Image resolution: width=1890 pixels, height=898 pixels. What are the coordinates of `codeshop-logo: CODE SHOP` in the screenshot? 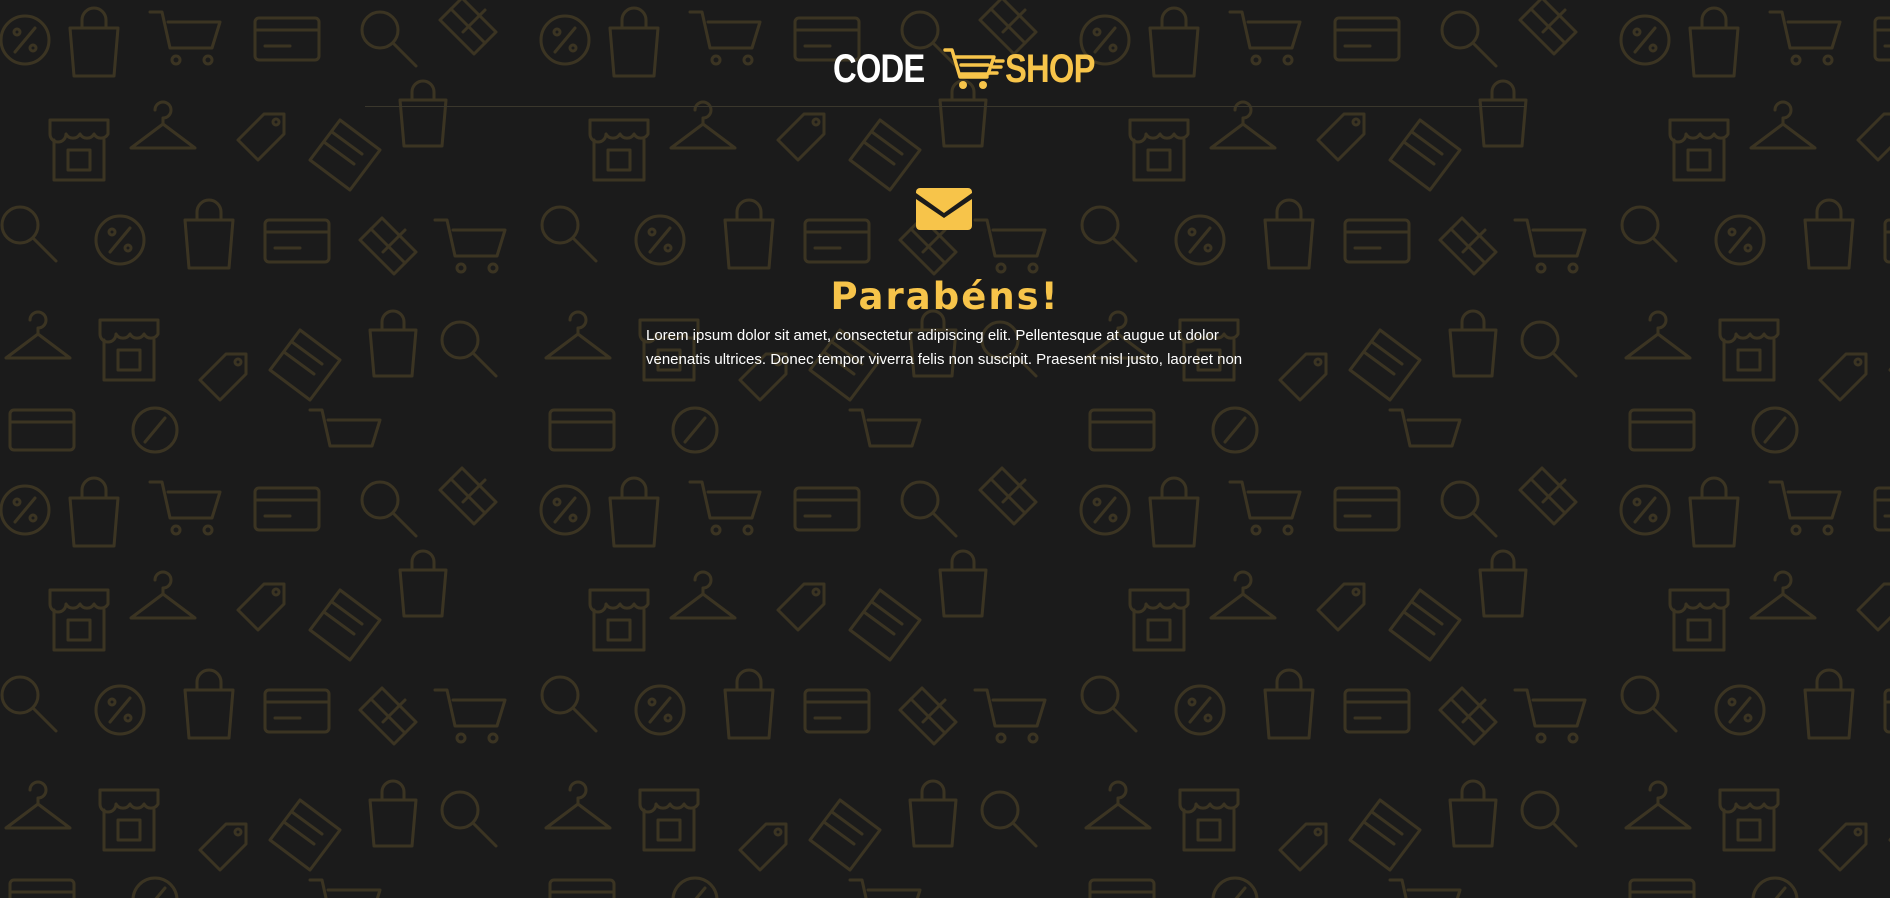 It's located at (973, 69).